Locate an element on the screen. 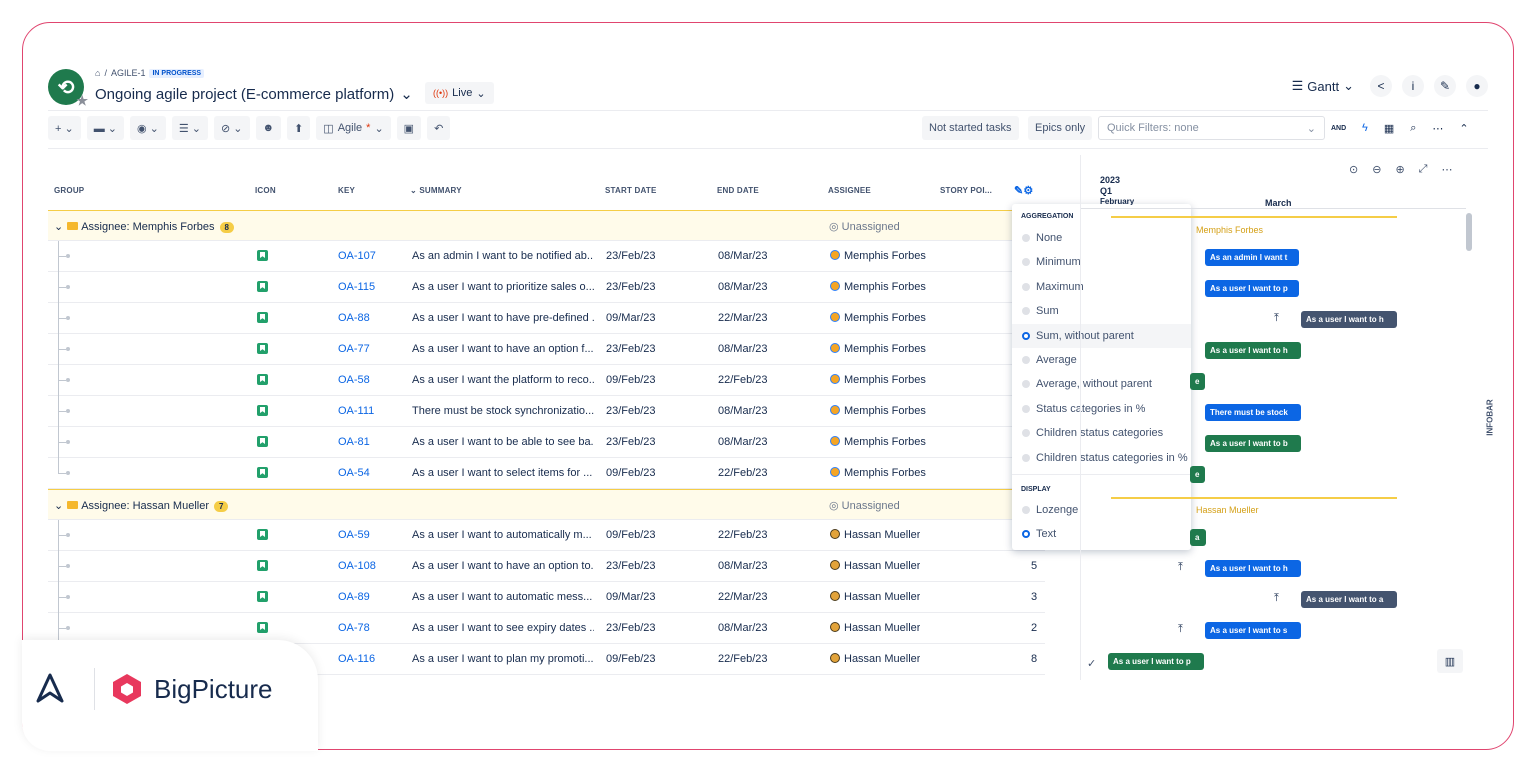 This screenshot has height=770, width=1536. view-name-select: ◫ Agile * ⌄ is located at coordinates (353, 128).